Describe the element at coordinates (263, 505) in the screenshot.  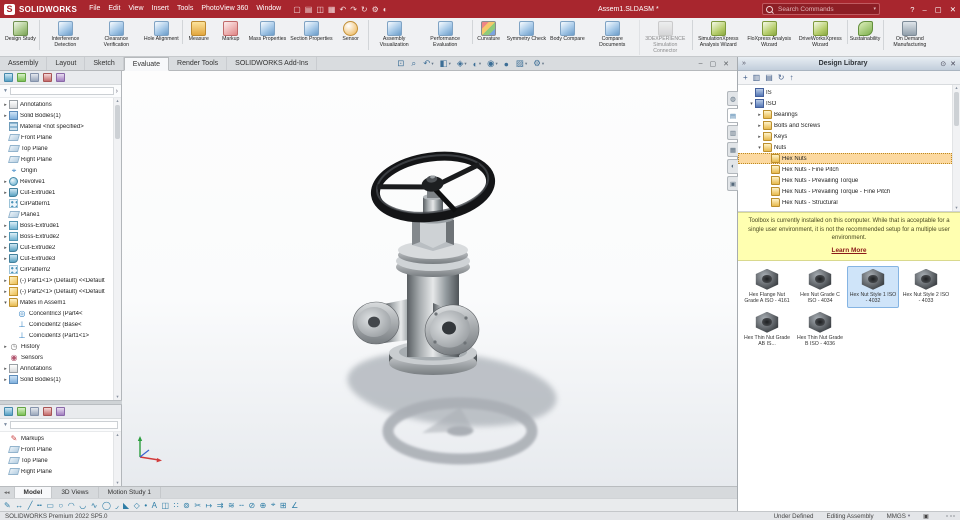
I see `repair-sketch-icon: ⊕` at that location.